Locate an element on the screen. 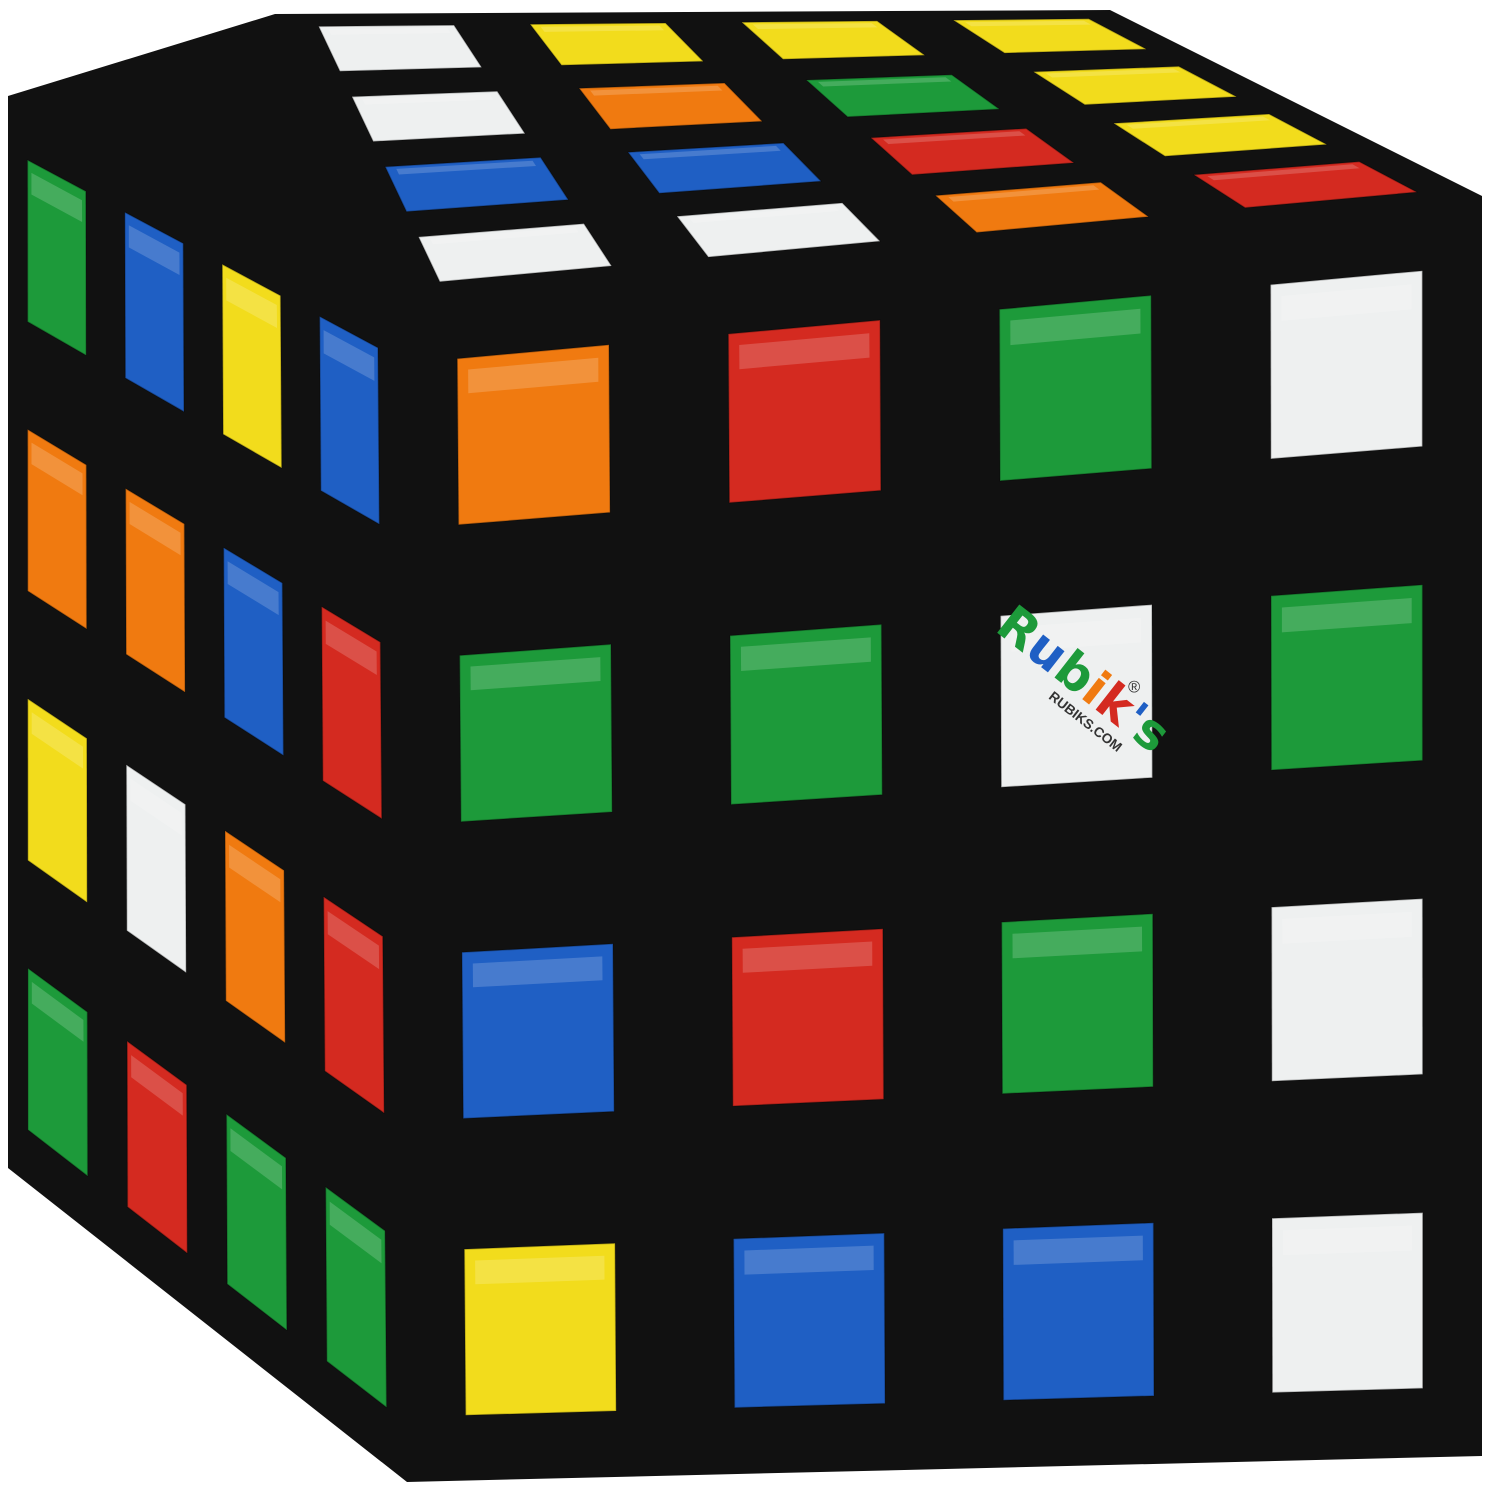  front-sticker-r4-c4-highlight is located at coordinates (1347, 1240).